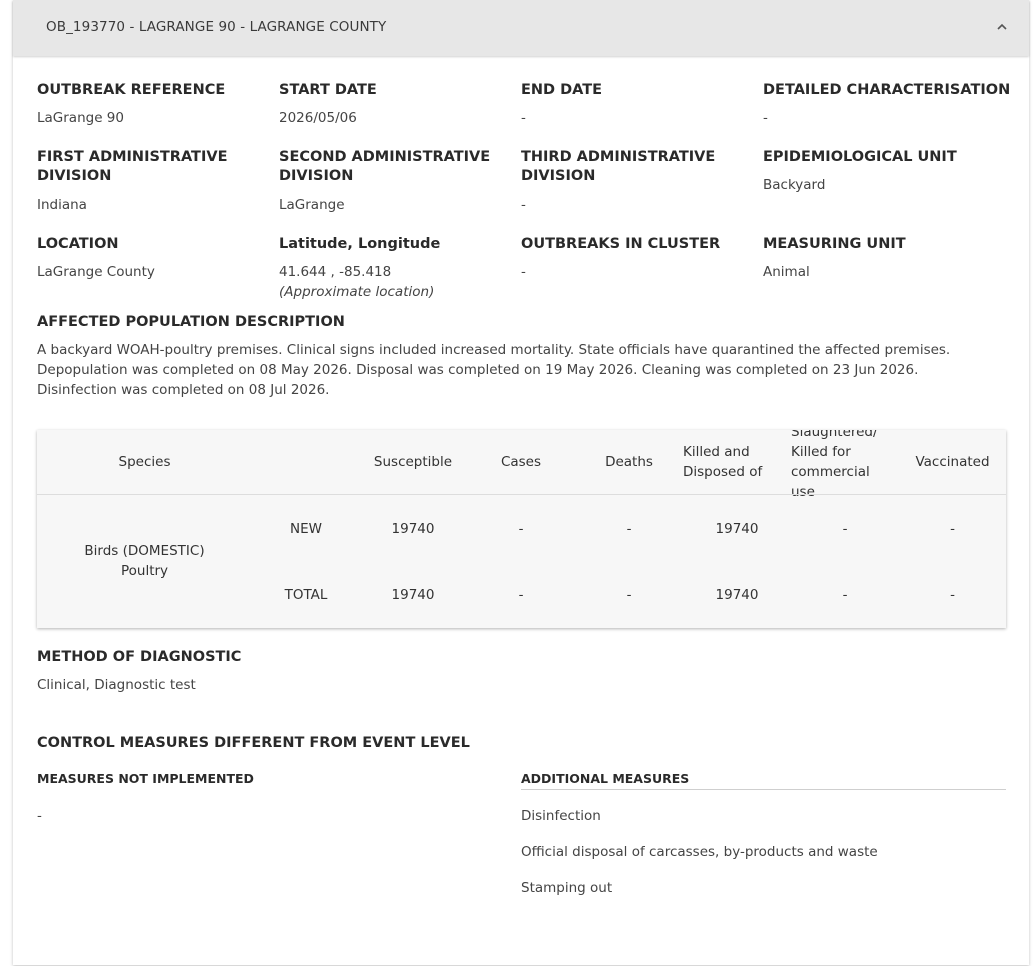 Image resolution: width=1034 pixels, height=966 pixels. I want to click on third-admin-value: -, so click(523, 205).